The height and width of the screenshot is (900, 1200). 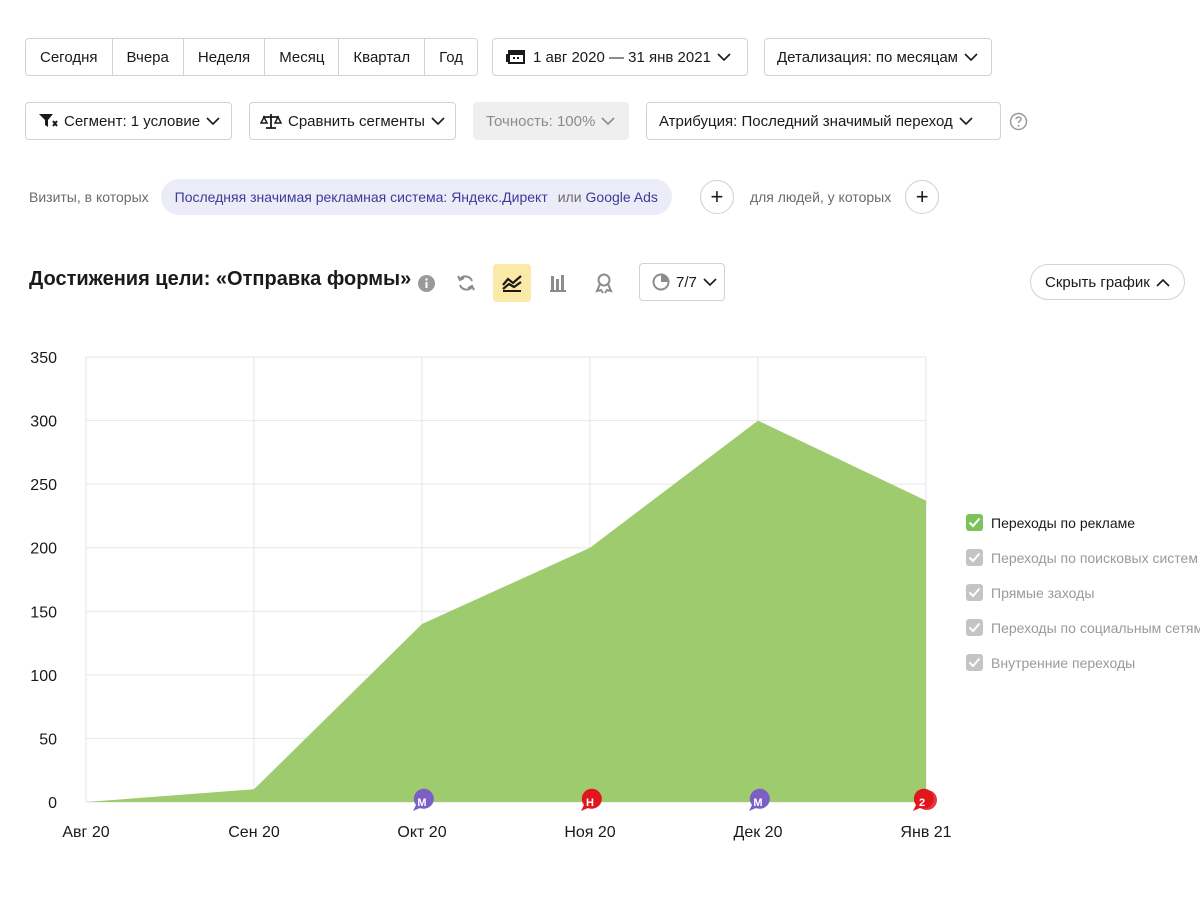 What do you see at coordinates (224, 57) in the screenshot?
I see `period-week-button: Неделя` at bounding box center [224, 57].